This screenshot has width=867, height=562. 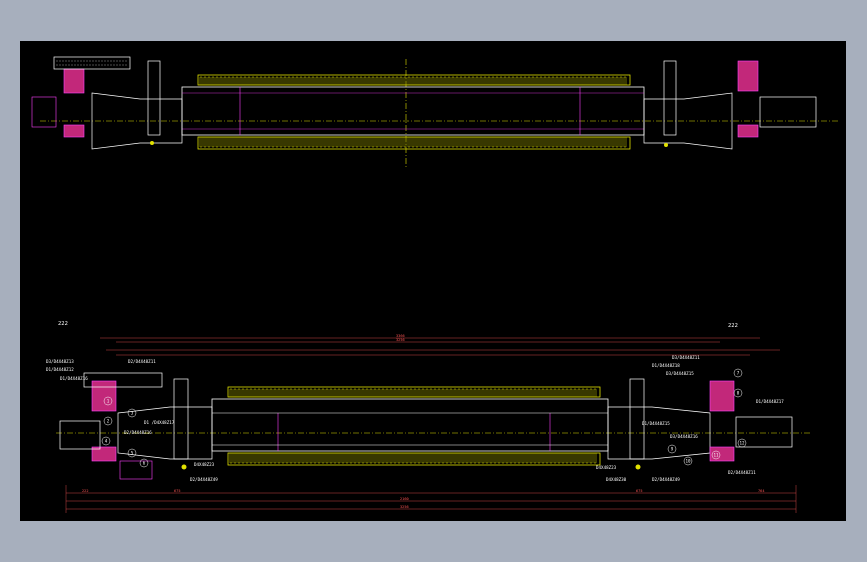 What do you see at coordinates (666, 365) in the screenshot?
I see `part-label: D1/D4X48Z18` at bounding box center [666, 365].